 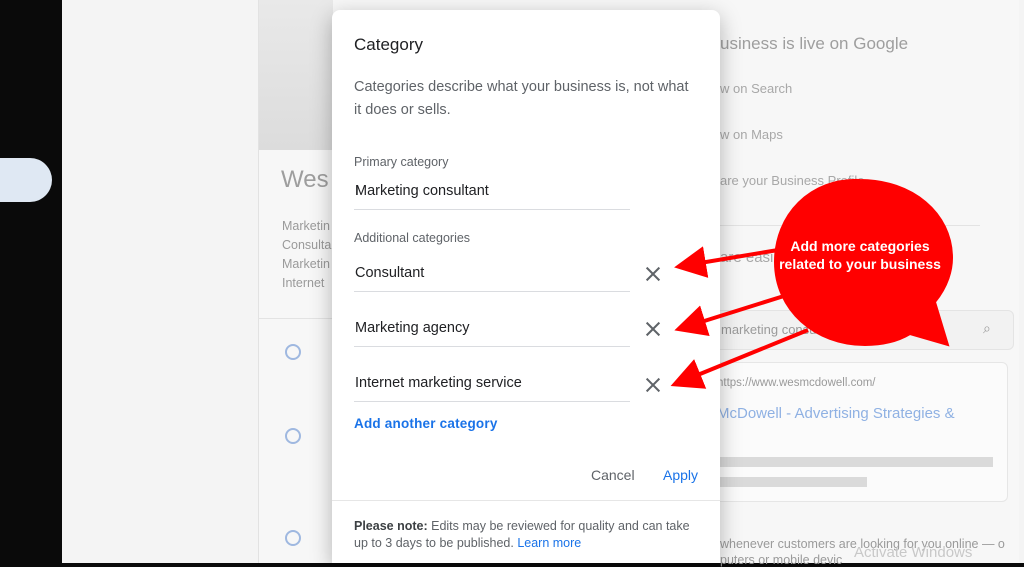 I want to click on category-preview-3: Marketin, so click(x=306, y=264).